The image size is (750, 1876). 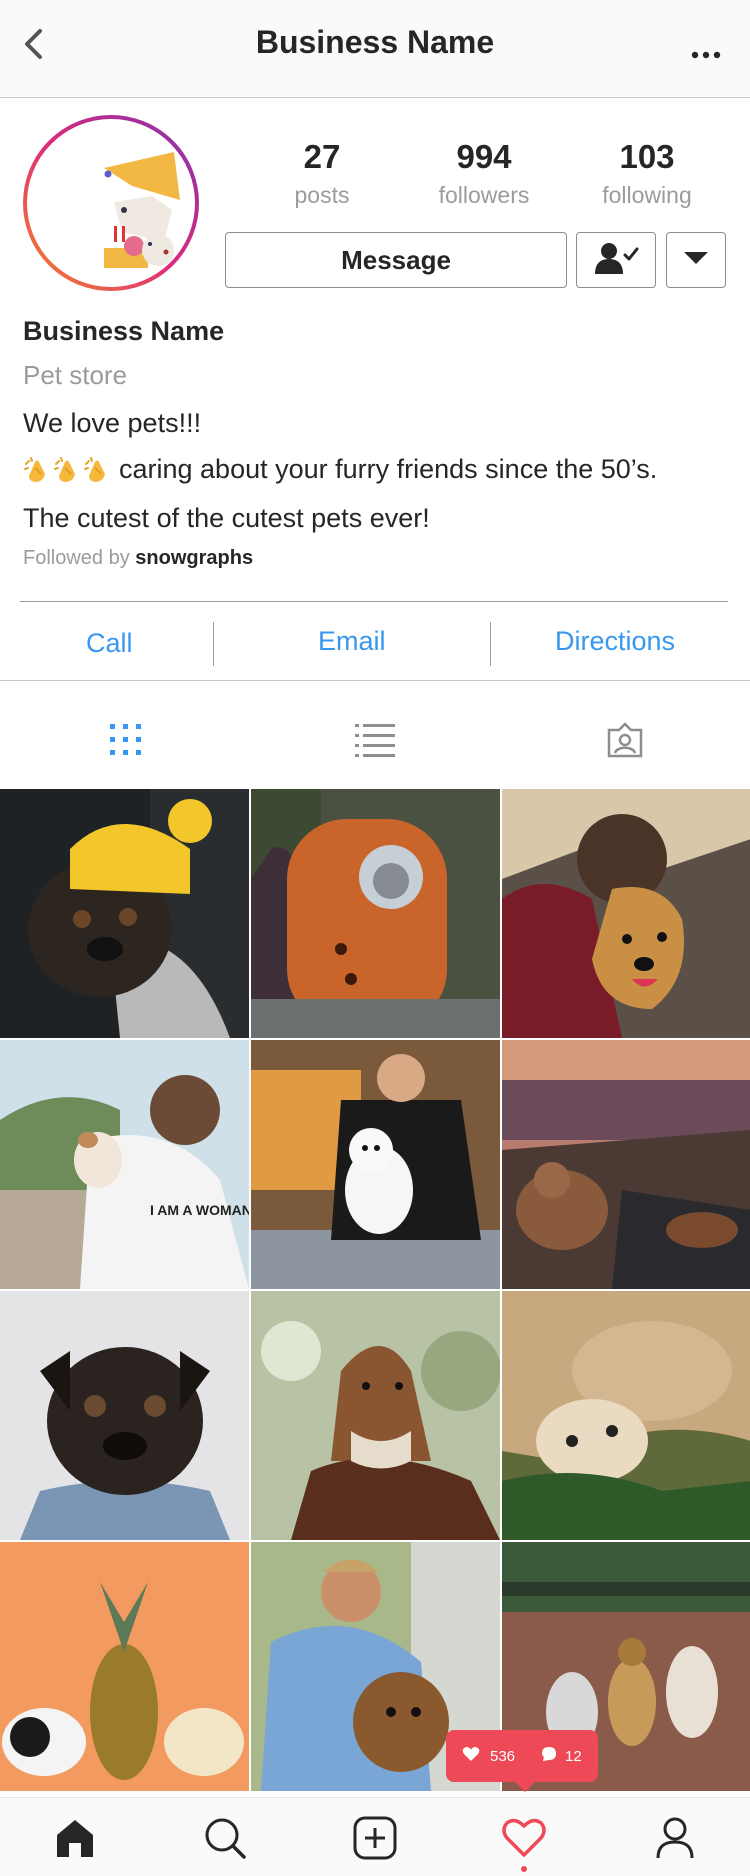 I want to click on stat-followers: 994 followers, so click(x=484, y=173).